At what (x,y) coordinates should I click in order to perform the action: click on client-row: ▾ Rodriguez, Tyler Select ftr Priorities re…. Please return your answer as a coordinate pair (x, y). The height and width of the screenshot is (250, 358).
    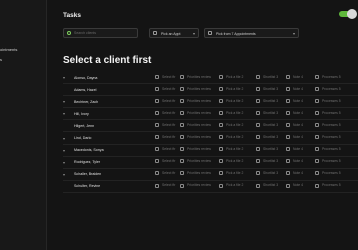
    Looking at the image, I should click on (210, 163).